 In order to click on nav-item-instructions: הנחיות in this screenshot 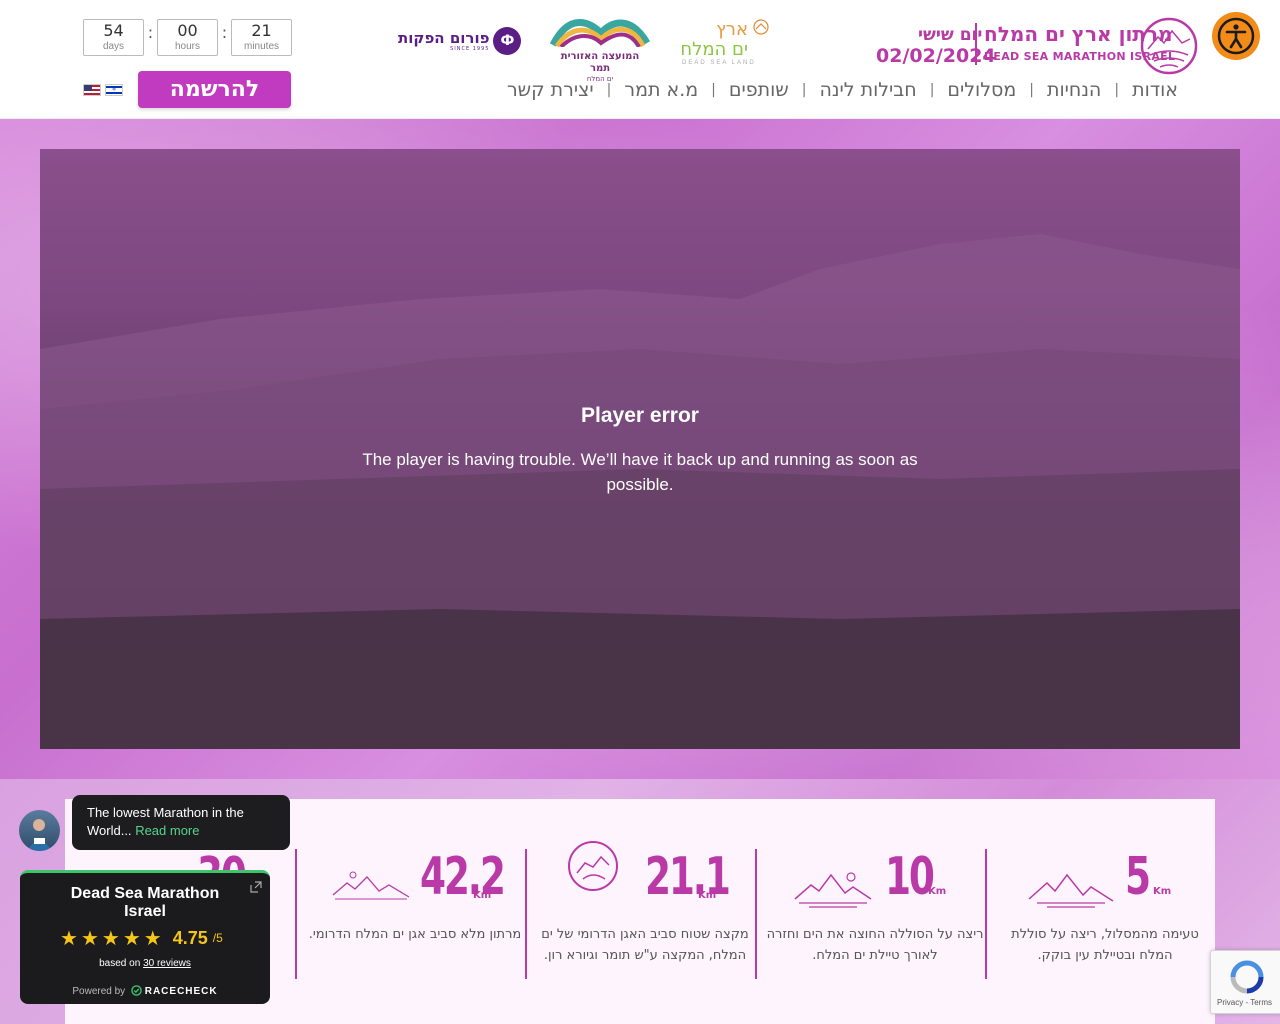, I will do `click(1074, 90)`.